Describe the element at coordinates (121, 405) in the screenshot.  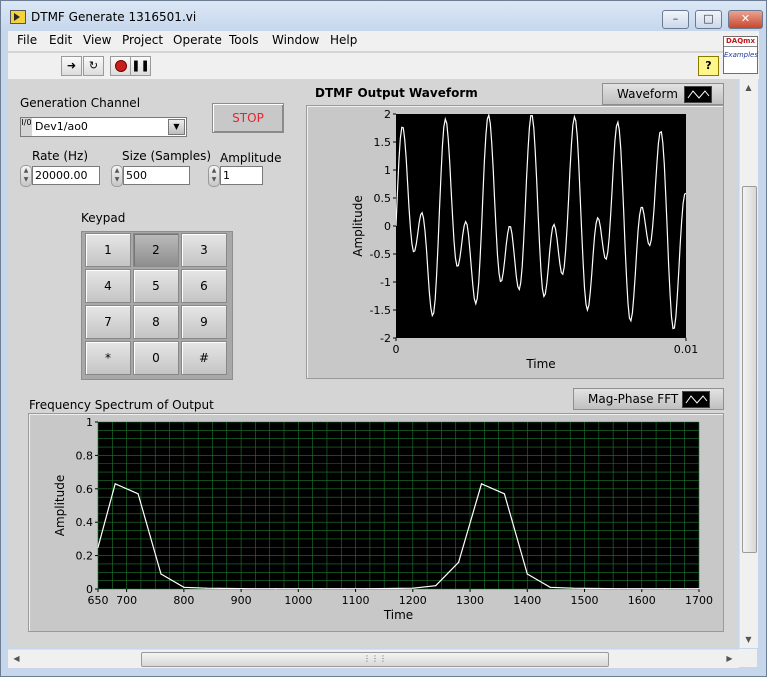
I see `fft-graph-title: Frequency Spectrum of Output` at that location.